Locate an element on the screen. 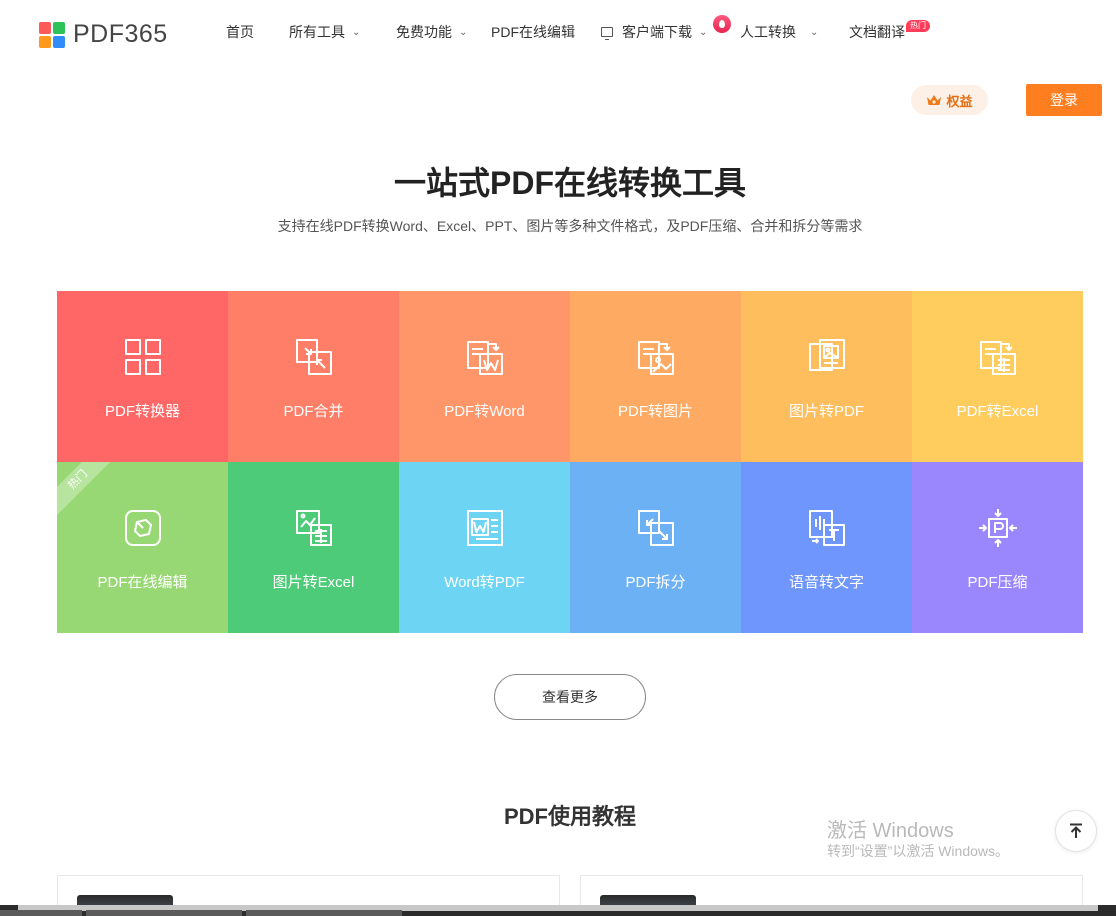 This screenshot has height=916, width=1116. tool-tile-label: PDF拆分 is located at coordinates (655, 582).